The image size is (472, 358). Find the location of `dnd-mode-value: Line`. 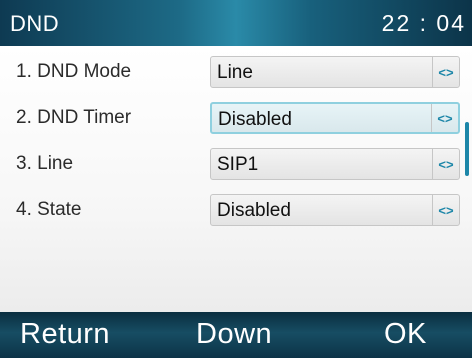

dnd-mode-value: Line is located at coordinates (235, 72).